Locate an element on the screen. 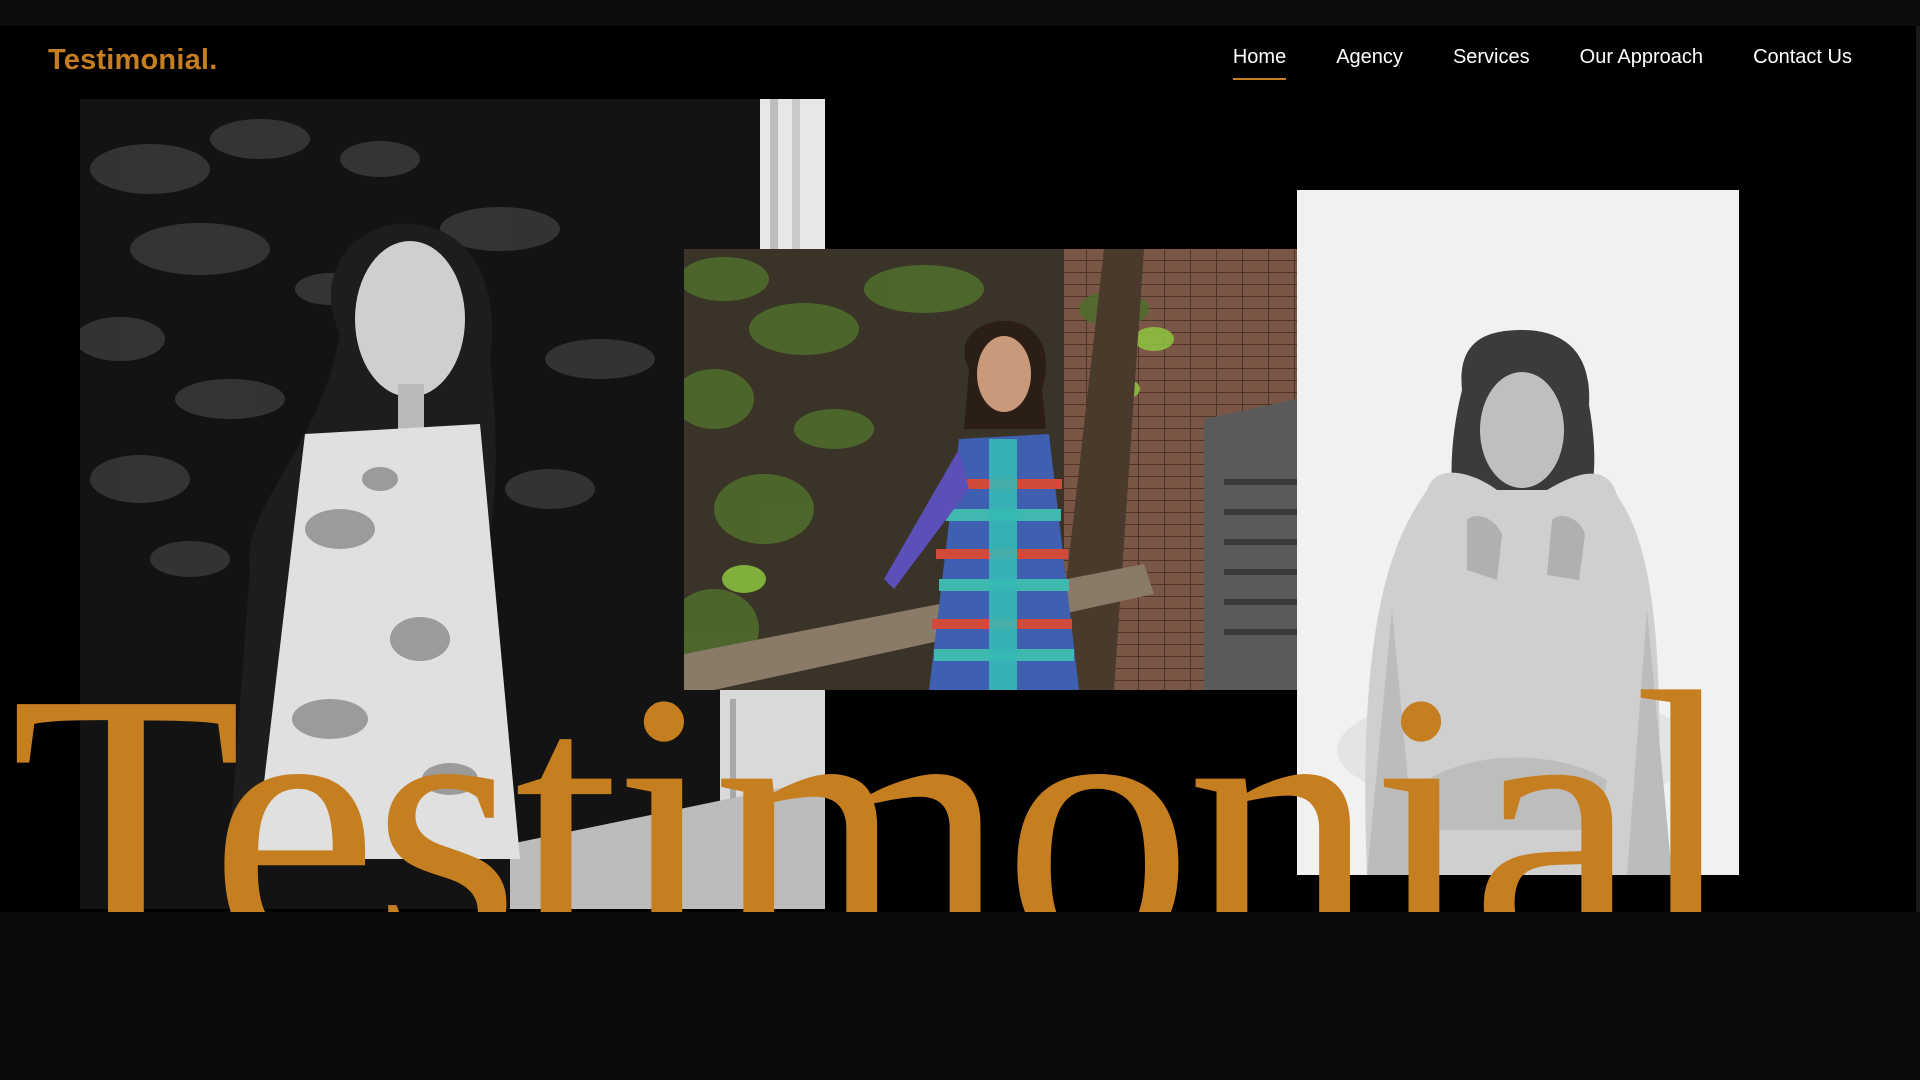  photo-model-hoodie is located at coordinates (1518, 532).